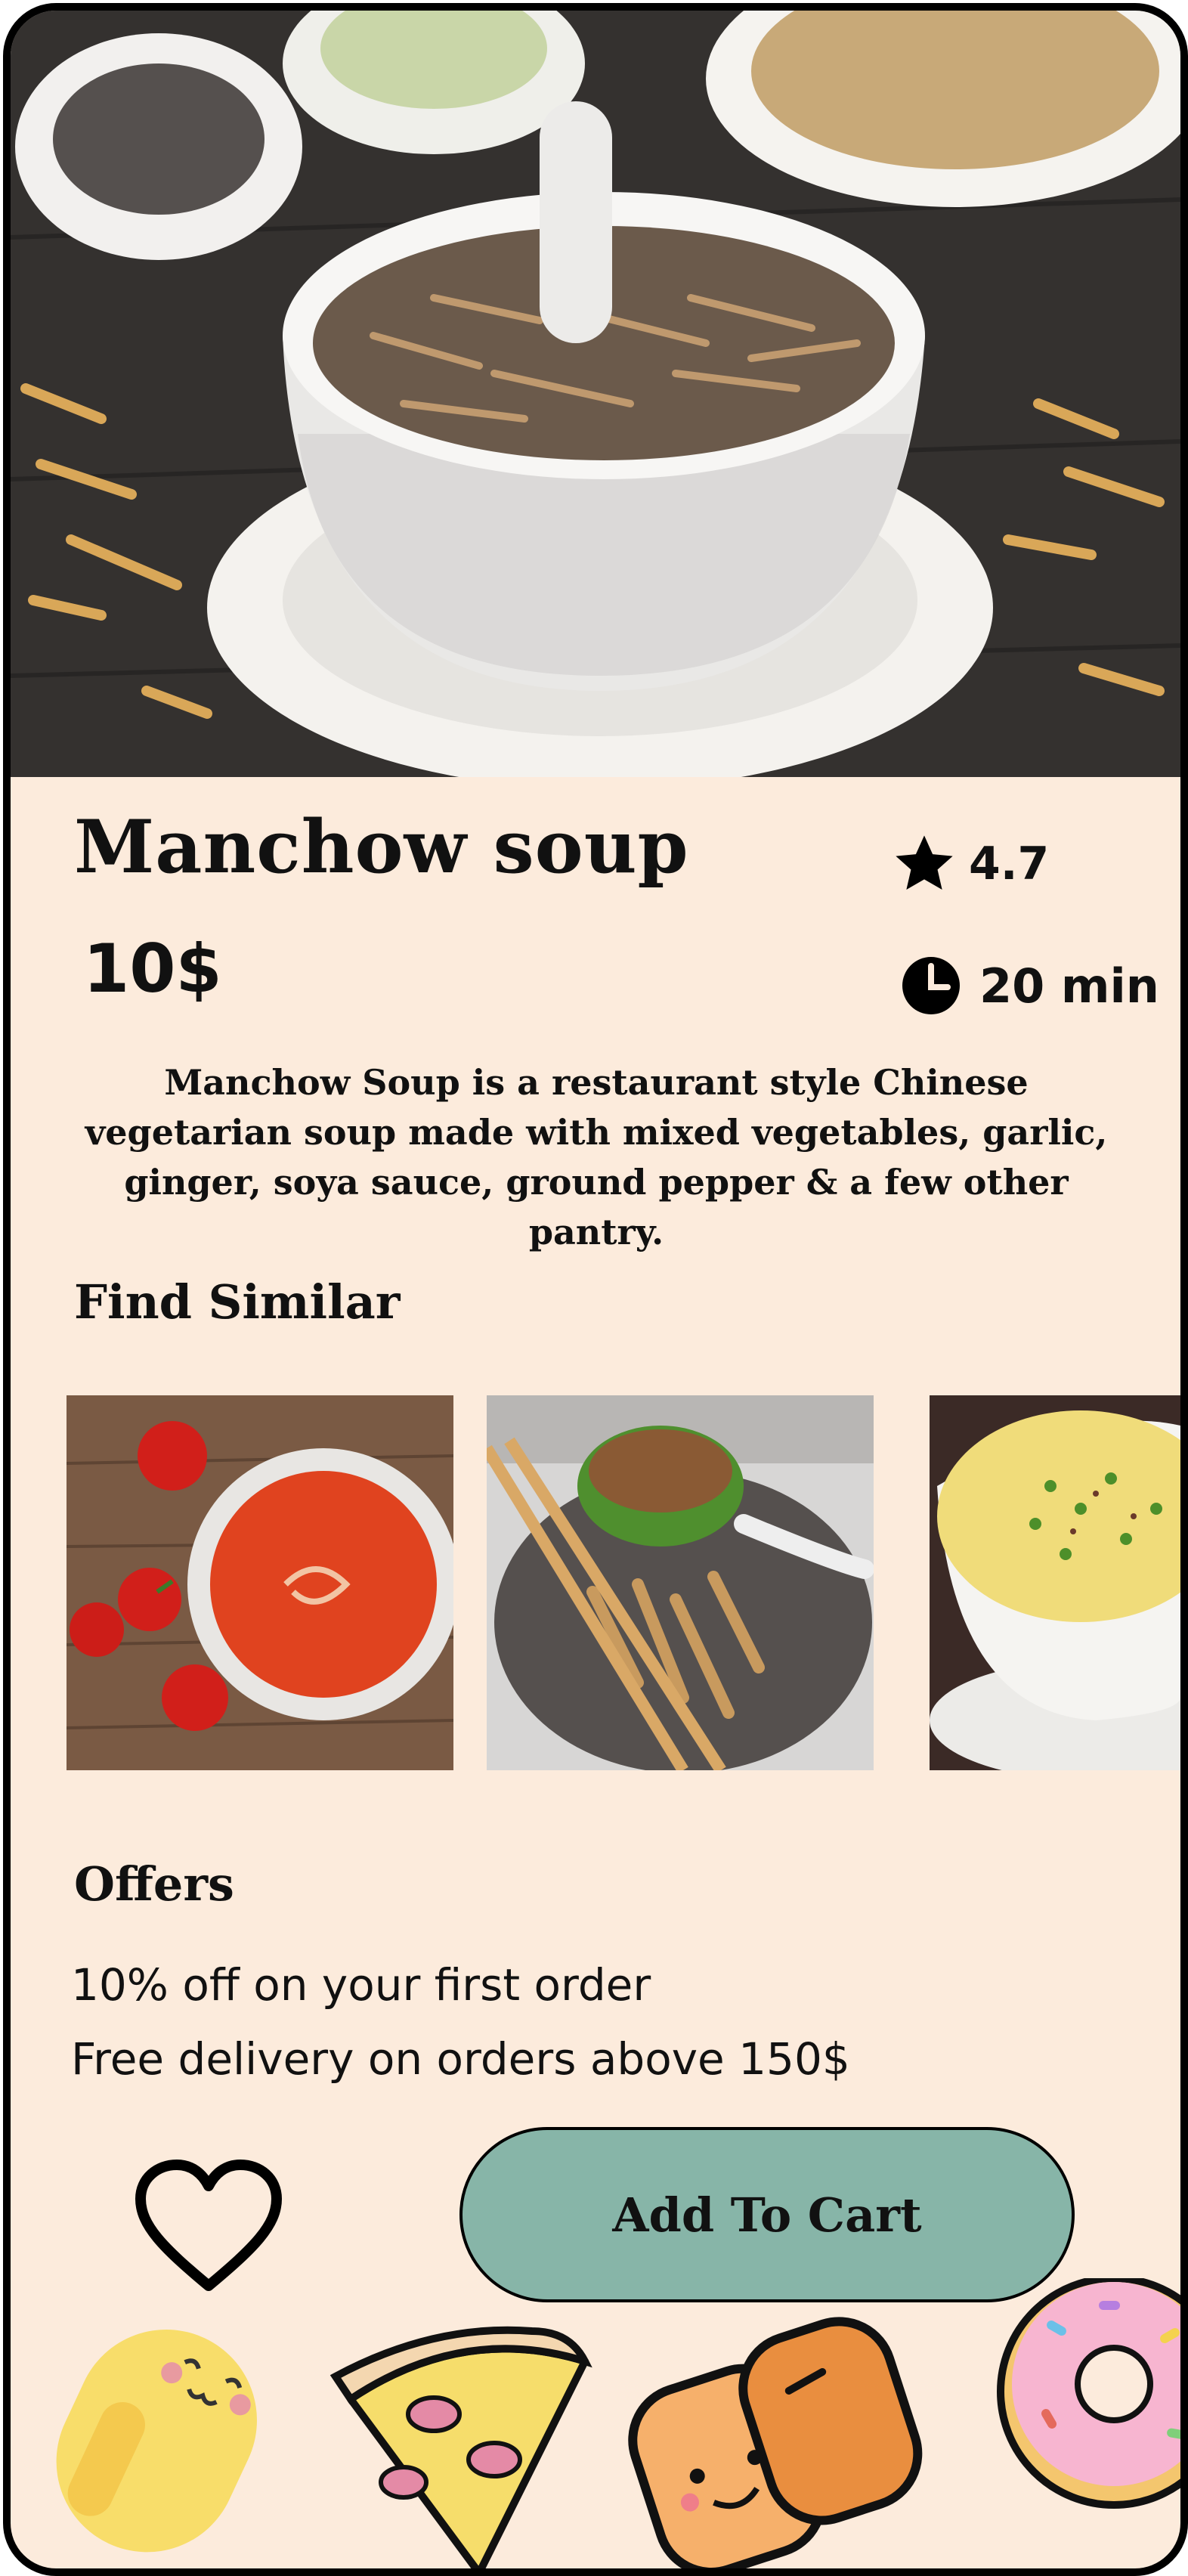  What do you see at coordinates (767, 2214) in the screenshot?
I see `add-to-cart-button: Add To Cart` at bounding box center [767, 2214].